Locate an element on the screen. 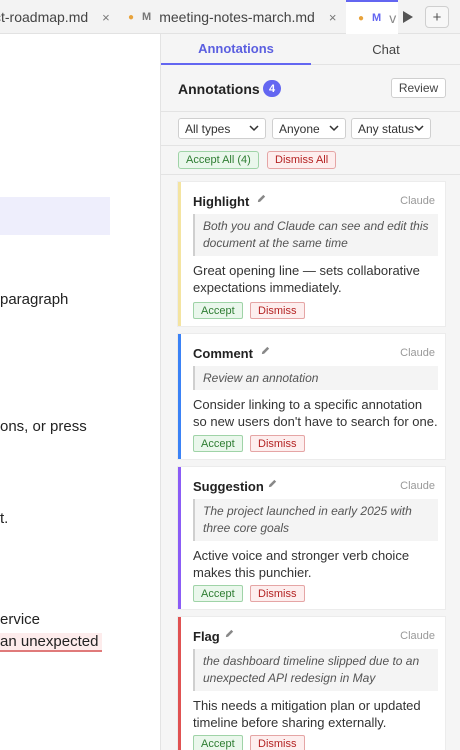 This screenshot has height=750, width=460. play-icon is located at coordinates (408, 17).